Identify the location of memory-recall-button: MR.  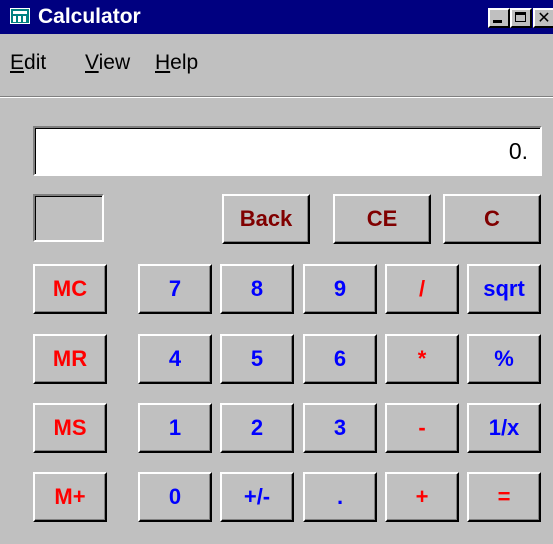
(70, 359).